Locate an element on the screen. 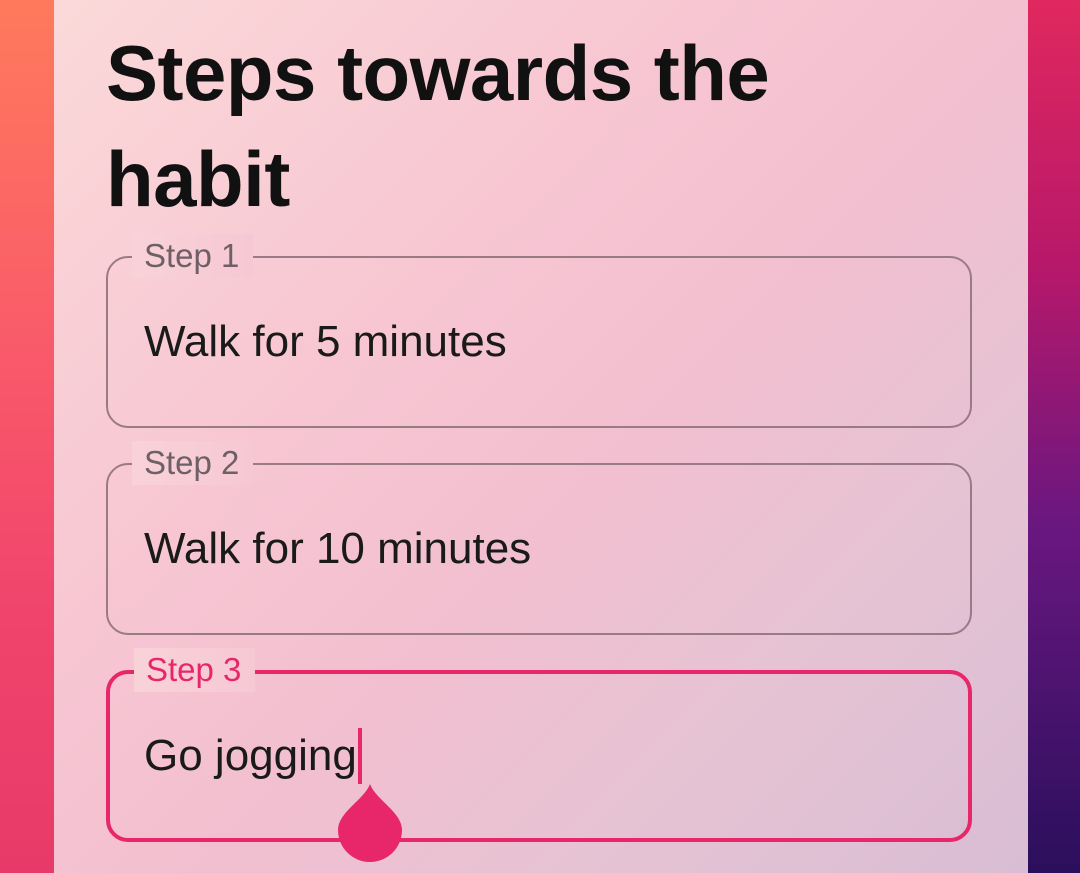 The width and height of the screenshot is (1080, 873). background-right is located at coordinates (1054, 436).